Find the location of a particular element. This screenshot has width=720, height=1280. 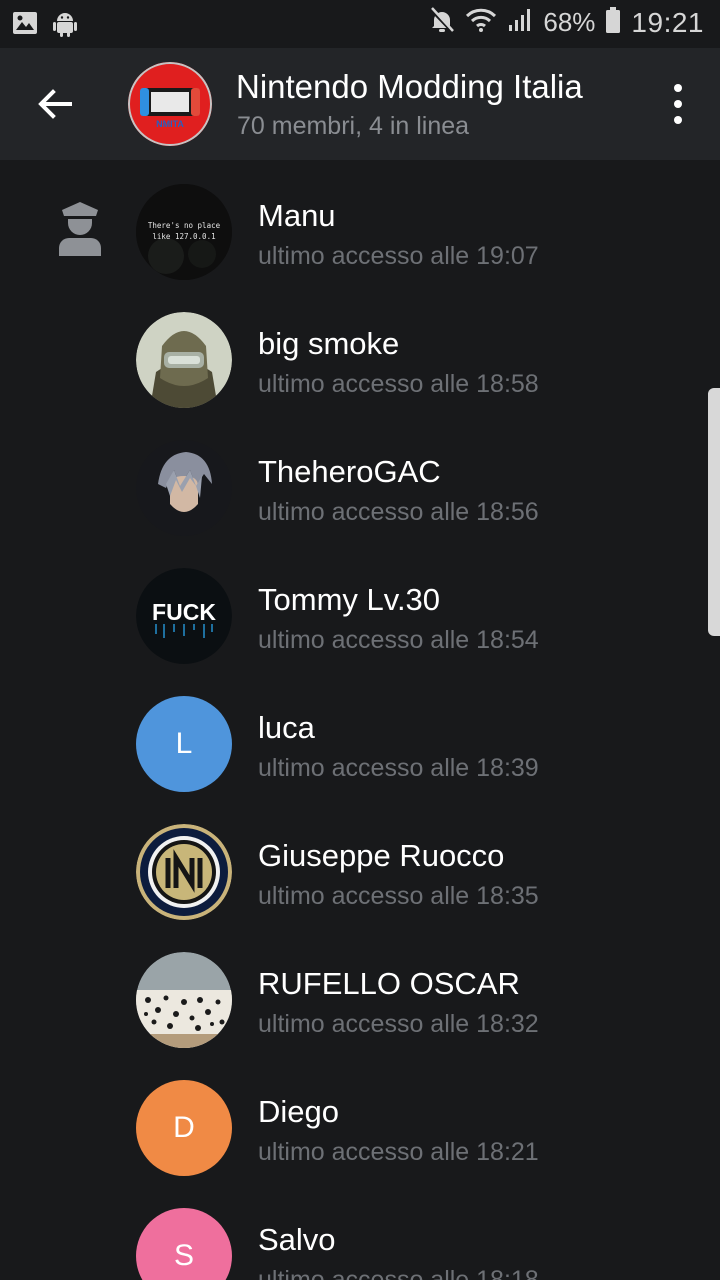

avatar-initial: L is located at coordinates (184, 743).